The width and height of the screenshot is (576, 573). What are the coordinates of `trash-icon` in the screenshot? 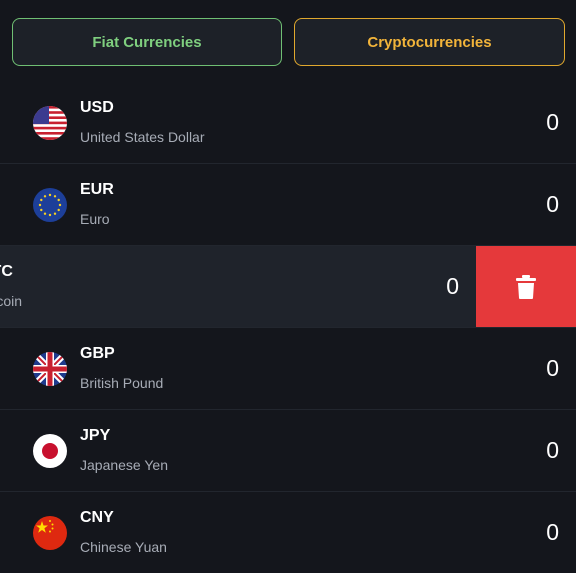 It's located at (526, 287).